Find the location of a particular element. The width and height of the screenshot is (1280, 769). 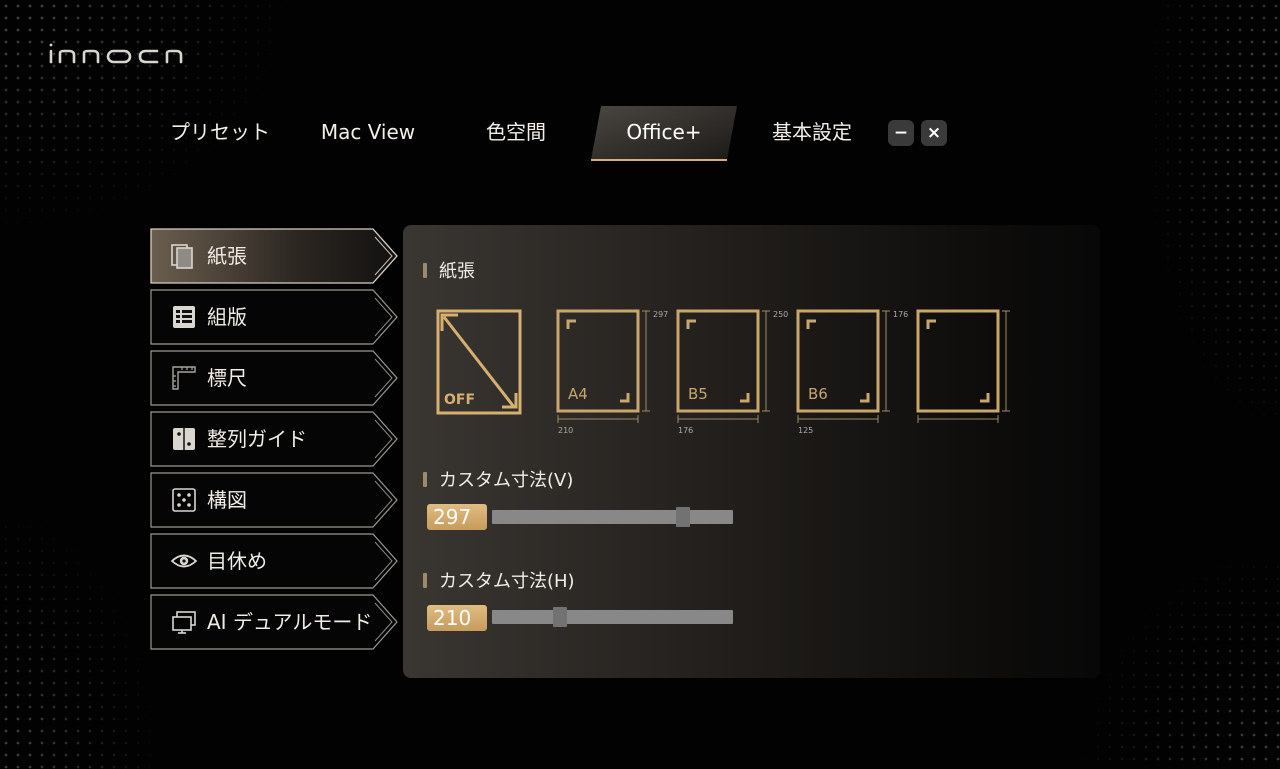

tab-label: Office+ is located at coordinates (664, 132).